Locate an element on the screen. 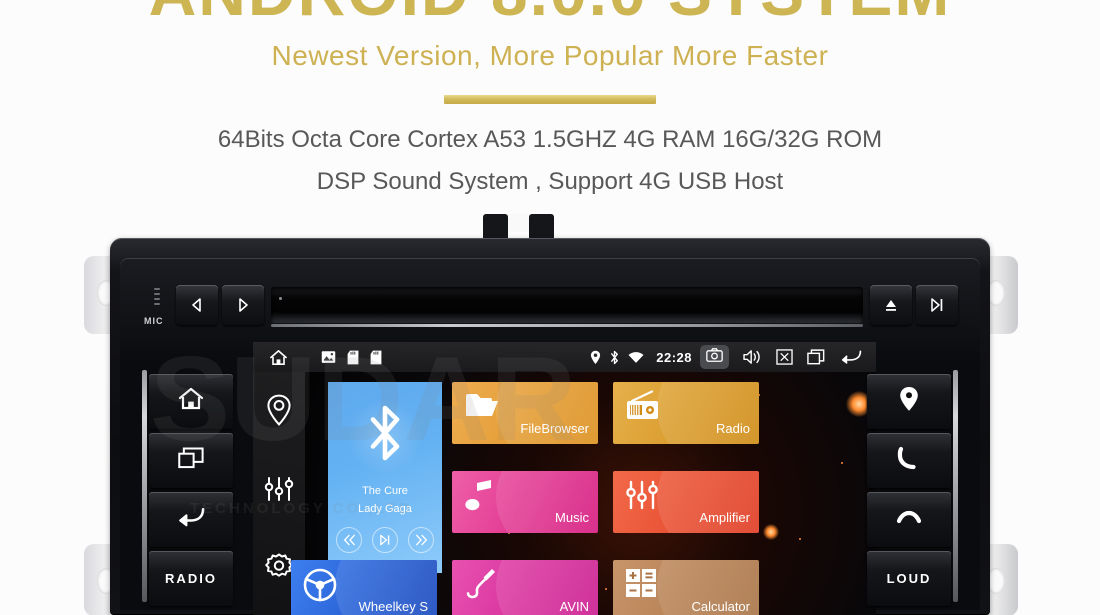 This screenshot has width=1100, height=615. play-pause-button is located at coordinates (937, 305).